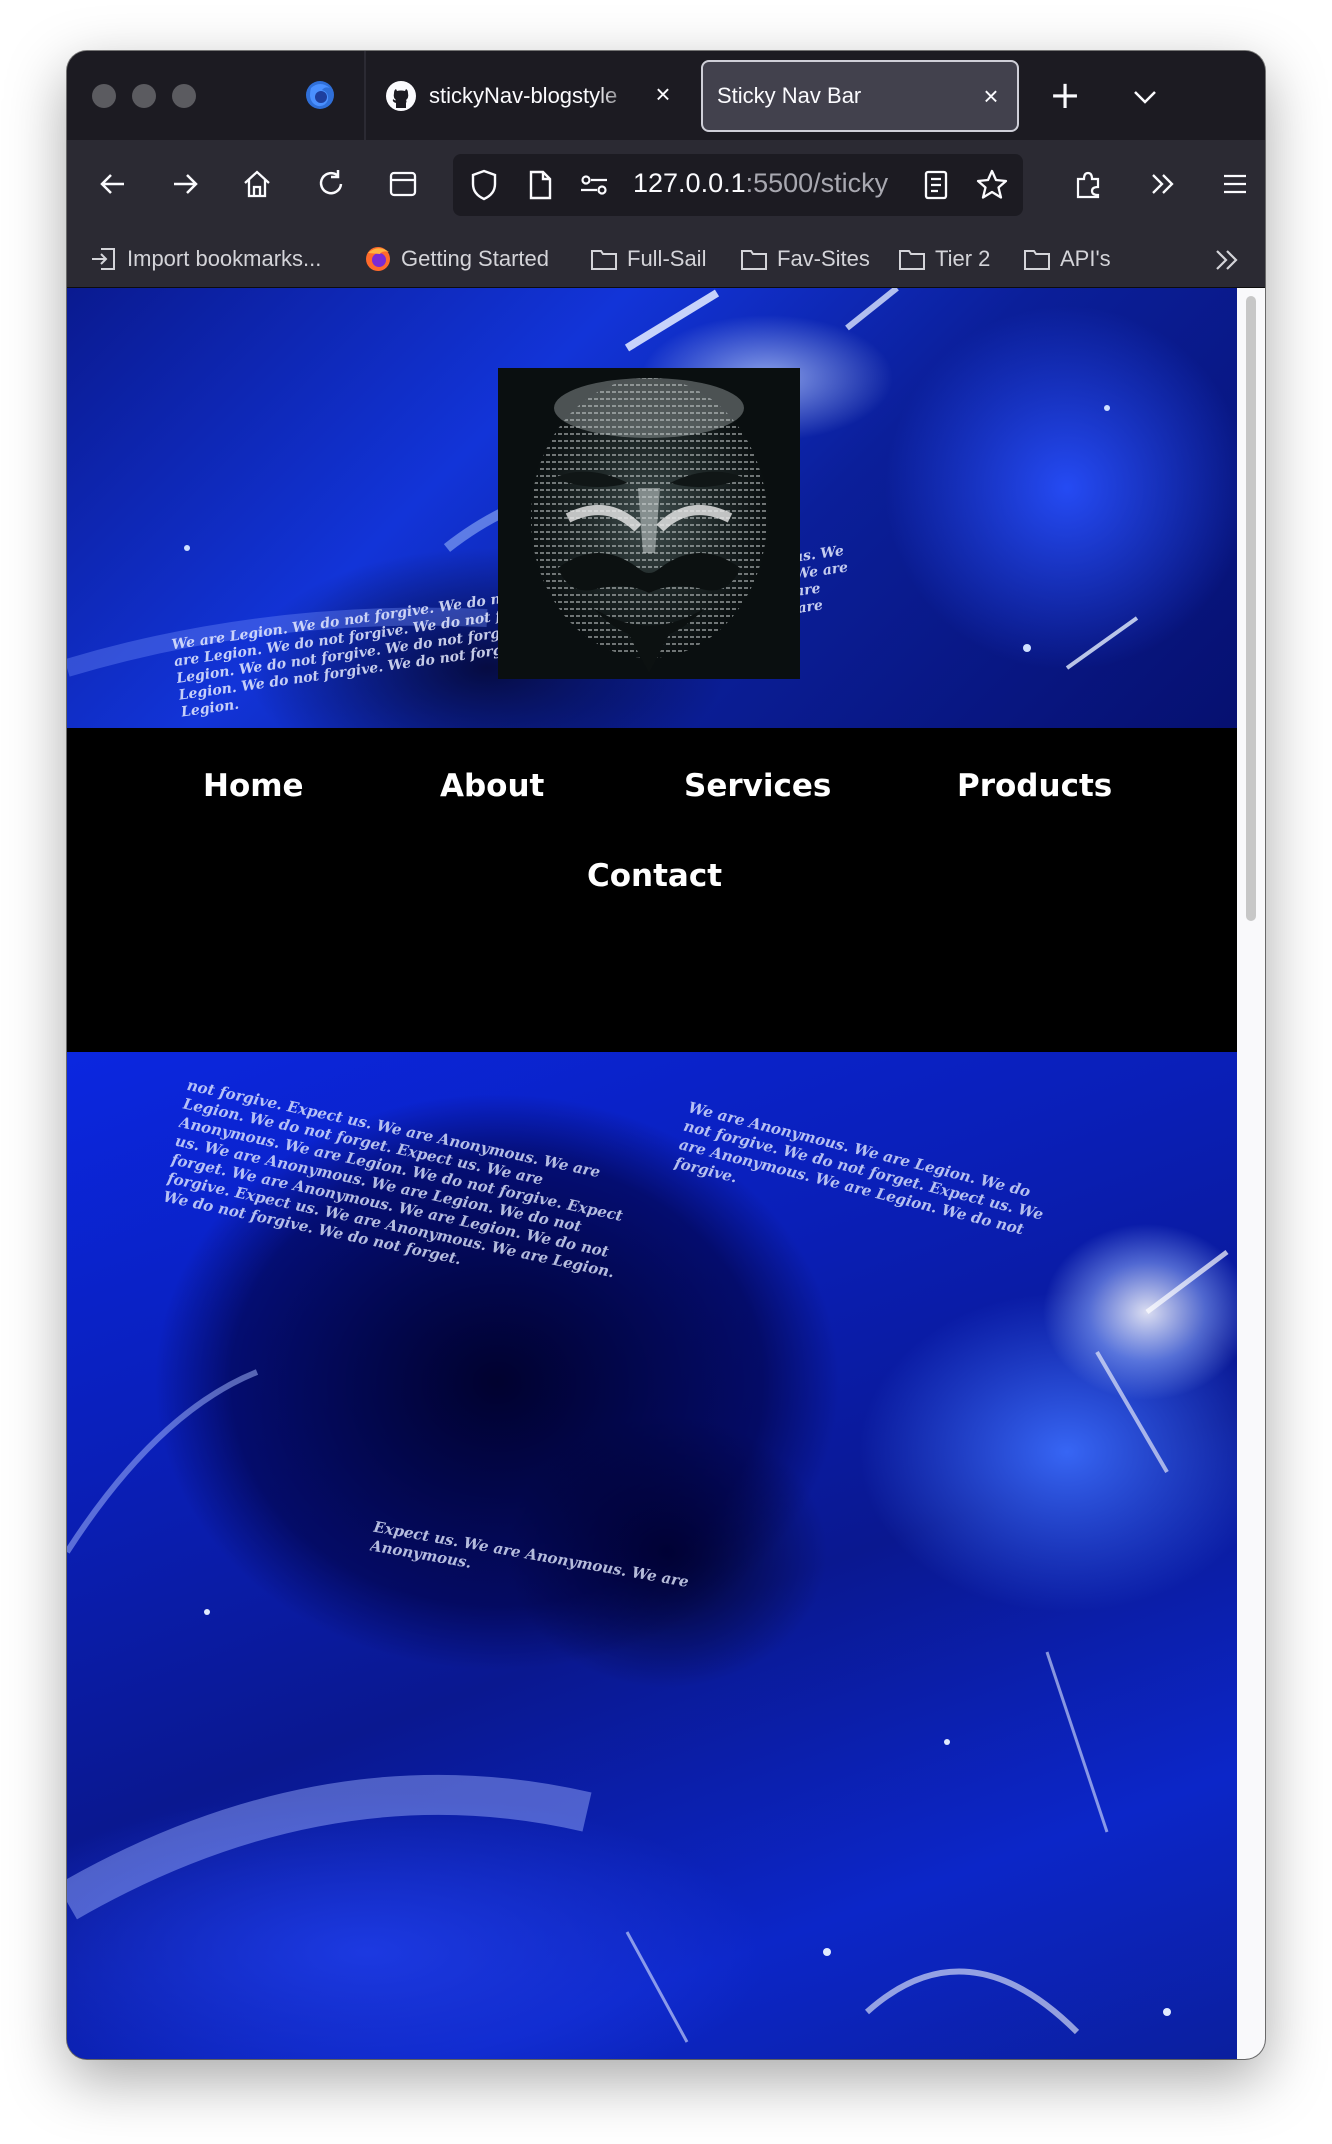 This screenshot has width=1332, height=2144. I want to click on github-icon, so click(401, 96).